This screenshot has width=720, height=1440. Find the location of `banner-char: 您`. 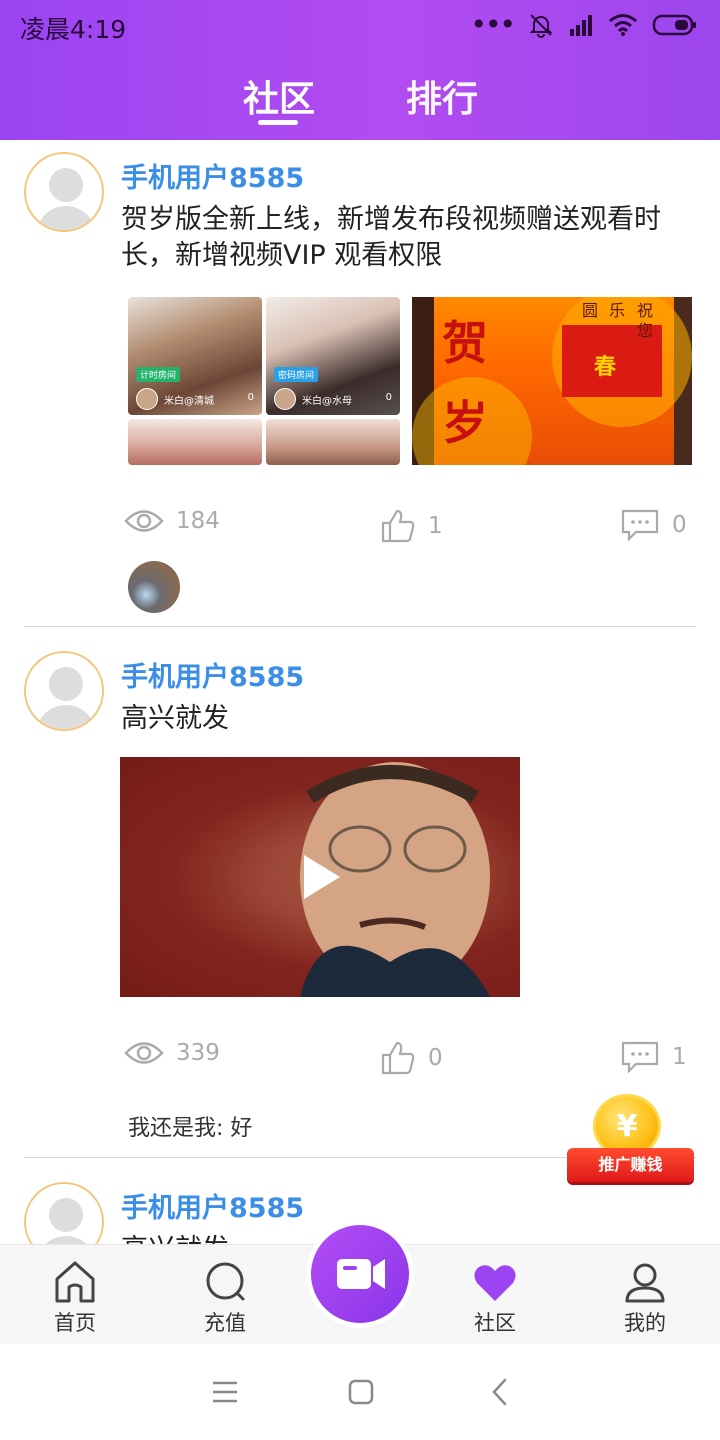

banner-char: 您 is located at coordinates (645, 330).